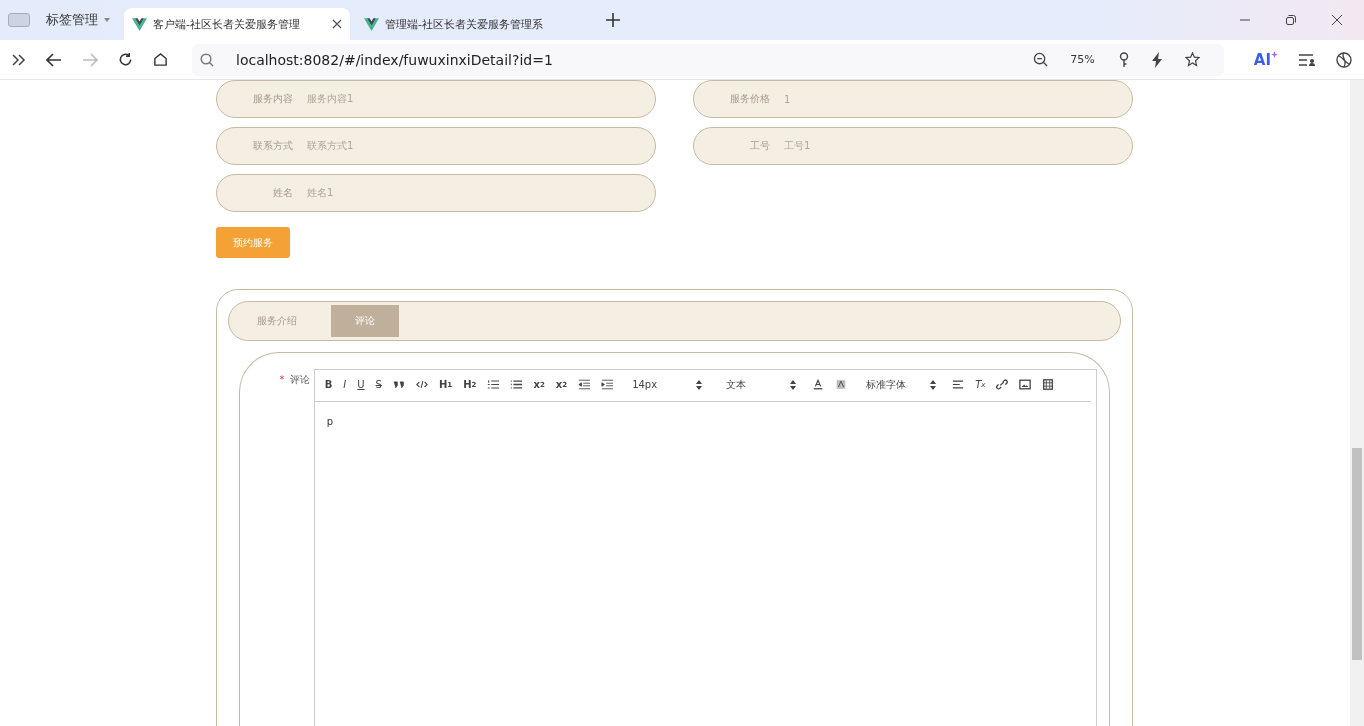  What do you see at coordinates (1041, 59) in the screenshot?
I see `zoom-out-icon` at bounding box center [1041, 59].